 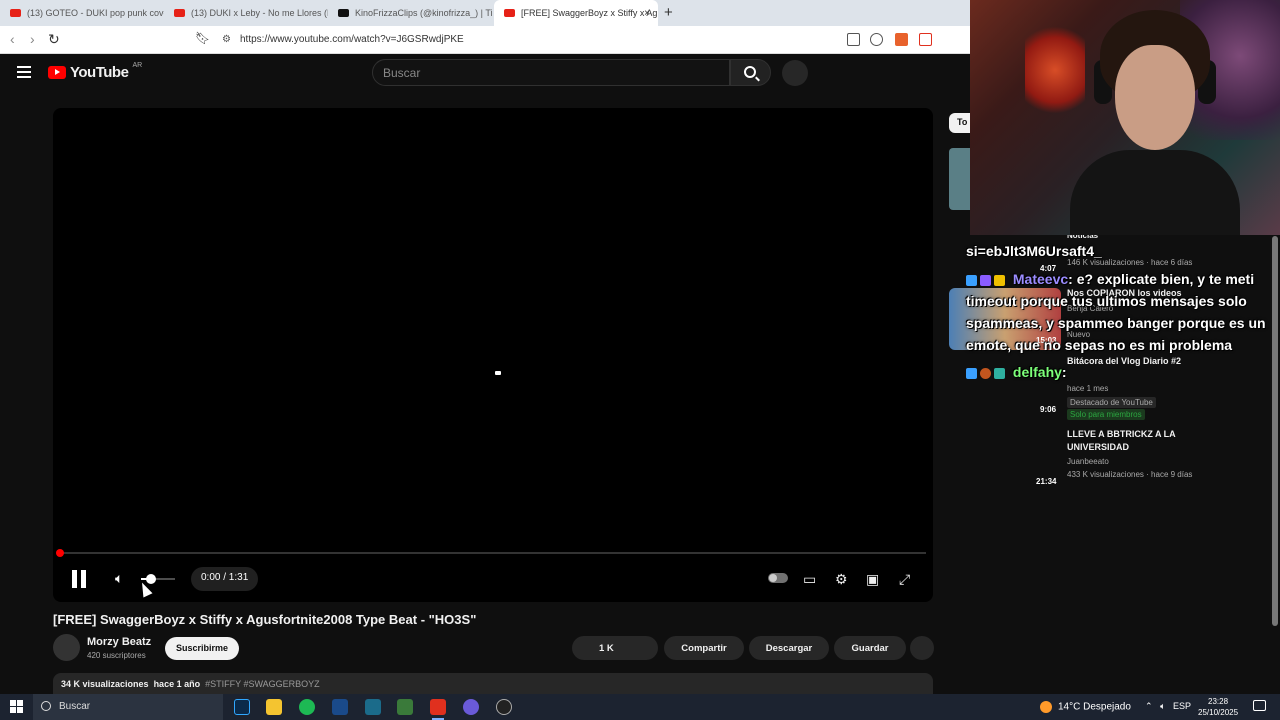 I want to click on weather-text: 14°C Despejado, so click(x=1094, y=707).